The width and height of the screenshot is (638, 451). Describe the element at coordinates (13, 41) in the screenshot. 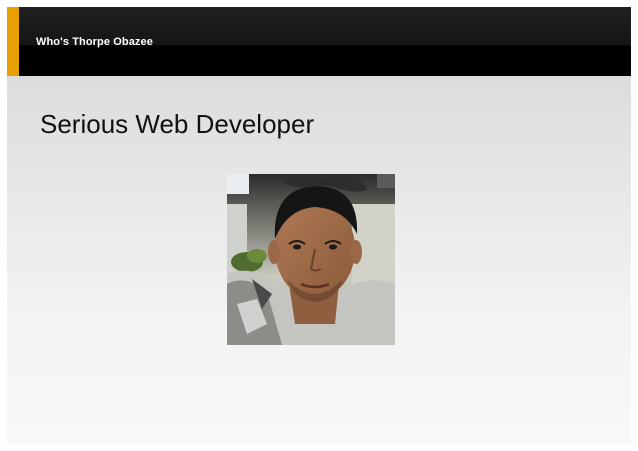

I see `header-accent-stripe` at that location.